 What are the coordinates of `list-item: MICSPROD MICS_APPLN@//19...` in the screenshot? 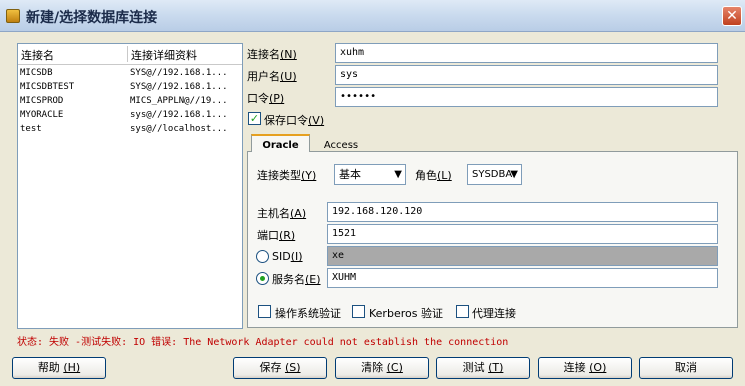 It's located at (130, 101).